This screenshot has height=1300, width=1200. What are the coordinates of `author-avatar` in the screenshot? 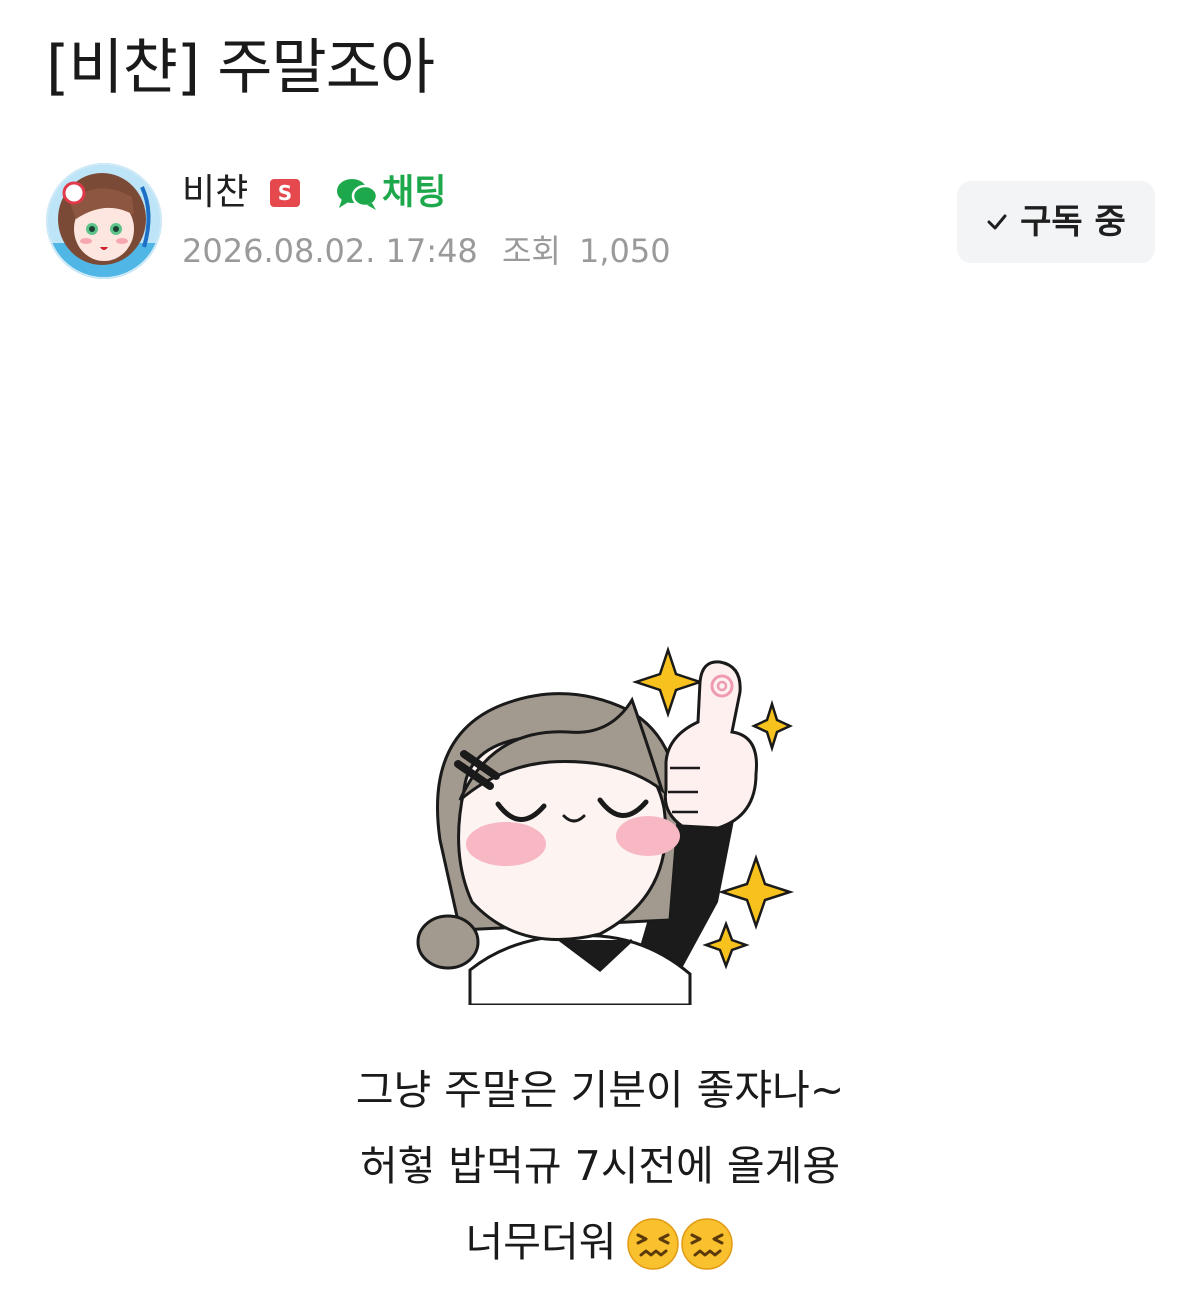 It's located at (104, 221).